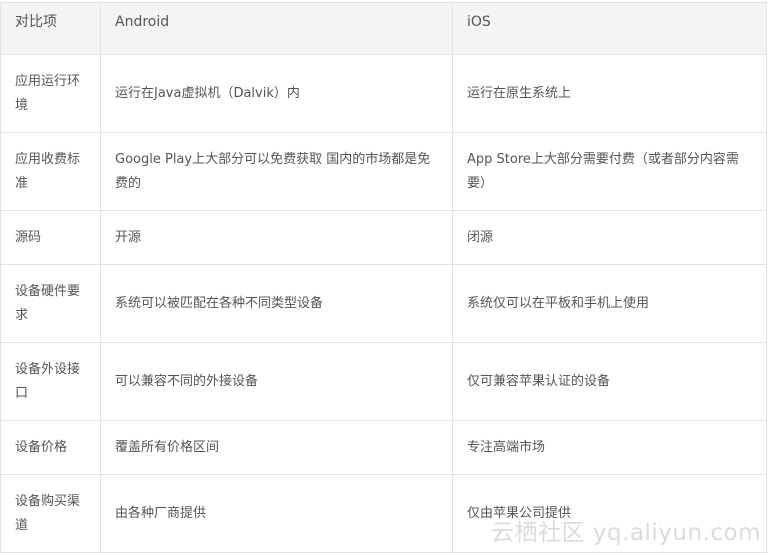 Image resolution: width=771 pixels, height=555 pixels. I want to click on row-label: 应用运行环境, so click(50, 93).